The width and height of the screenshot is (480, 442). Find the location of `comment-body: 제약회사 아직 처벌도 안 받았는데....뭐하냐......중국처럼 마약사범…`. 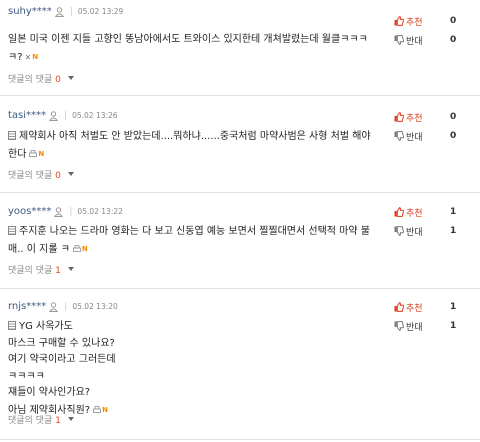

comment-body: 제약회사 아직 처벌도 안 받았는데....뭐하냐......중국처럼 마약사범… is located at coordinates (208, 146).